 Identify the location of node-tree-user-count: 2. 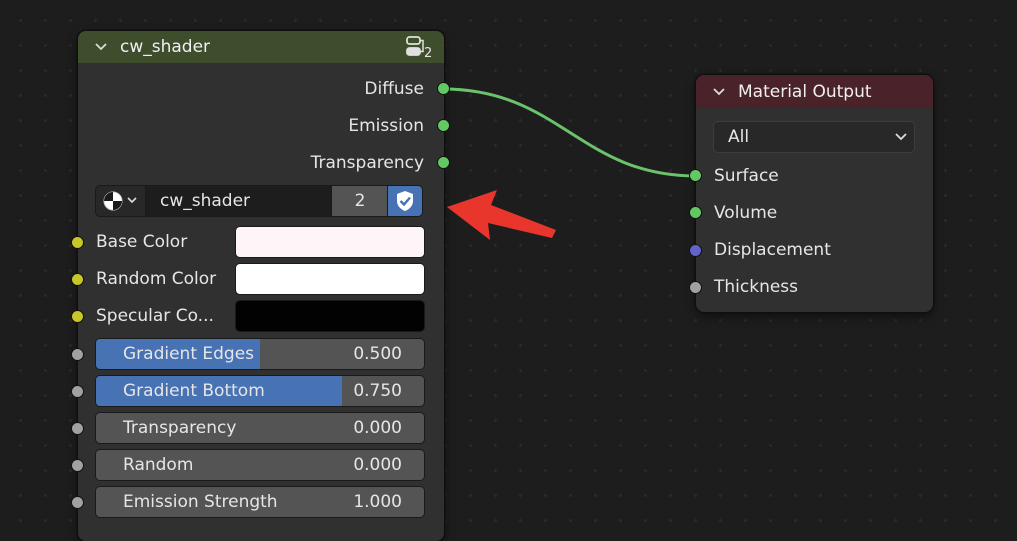
(428, 53).